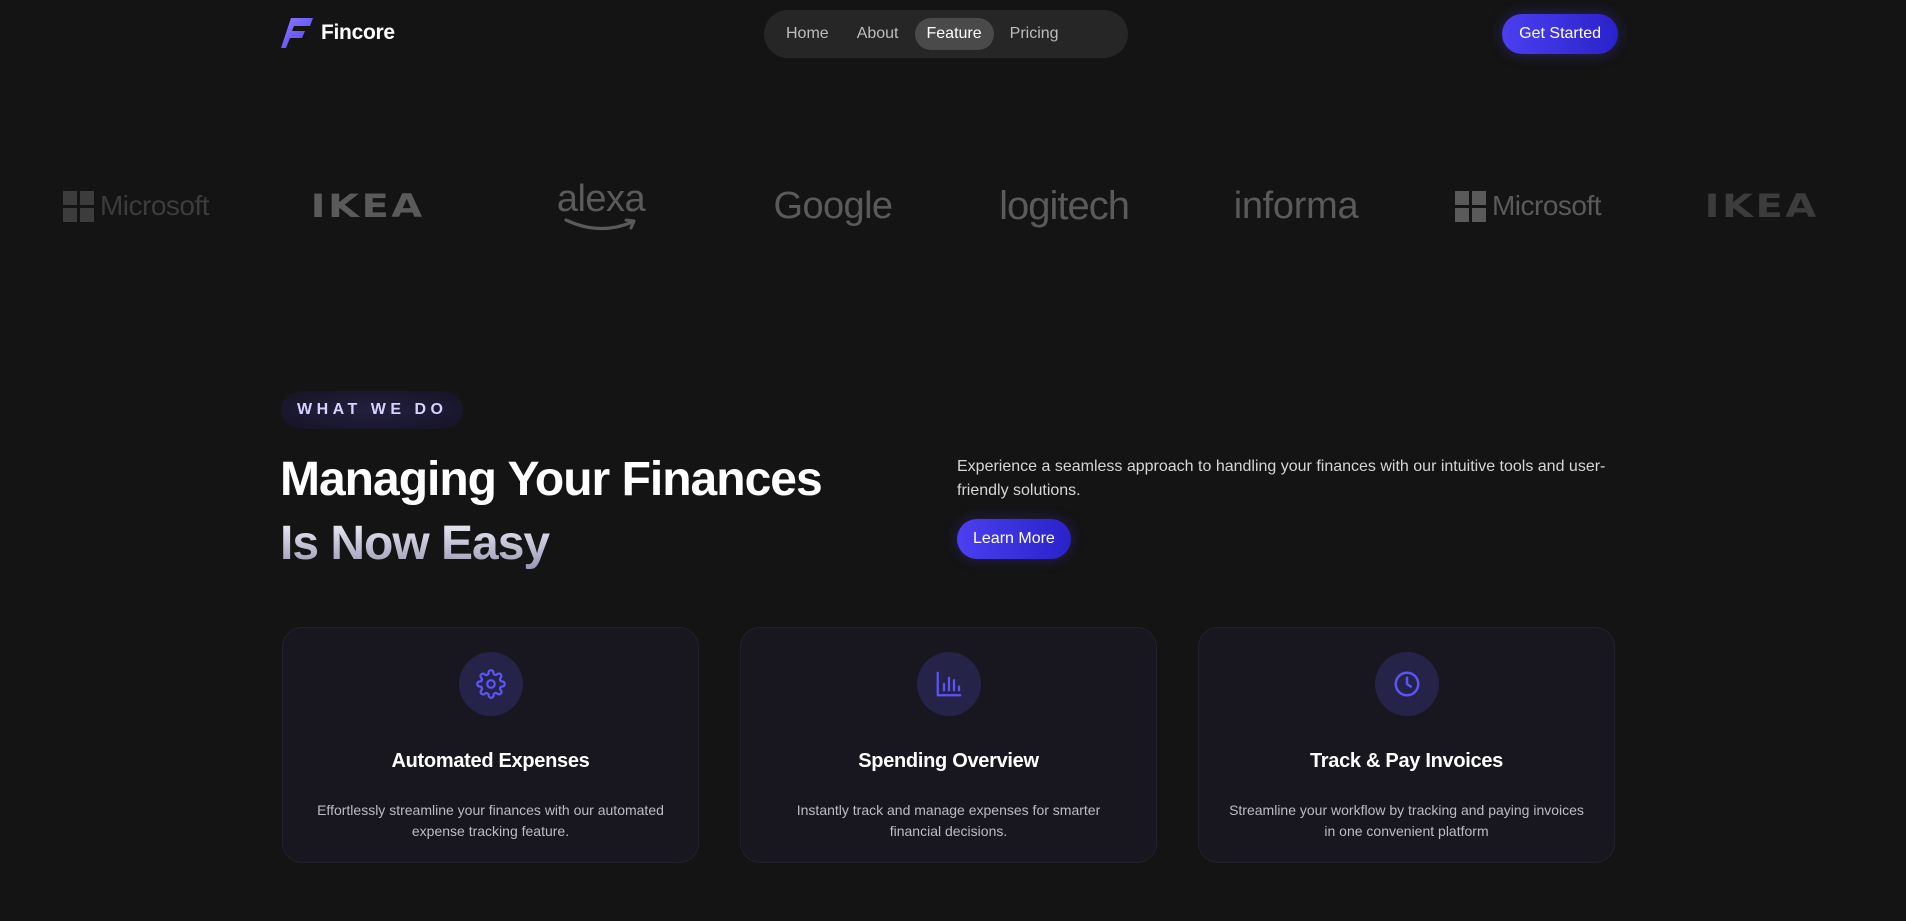  I want to click on brand-name: Fincore, so click(358, 32).